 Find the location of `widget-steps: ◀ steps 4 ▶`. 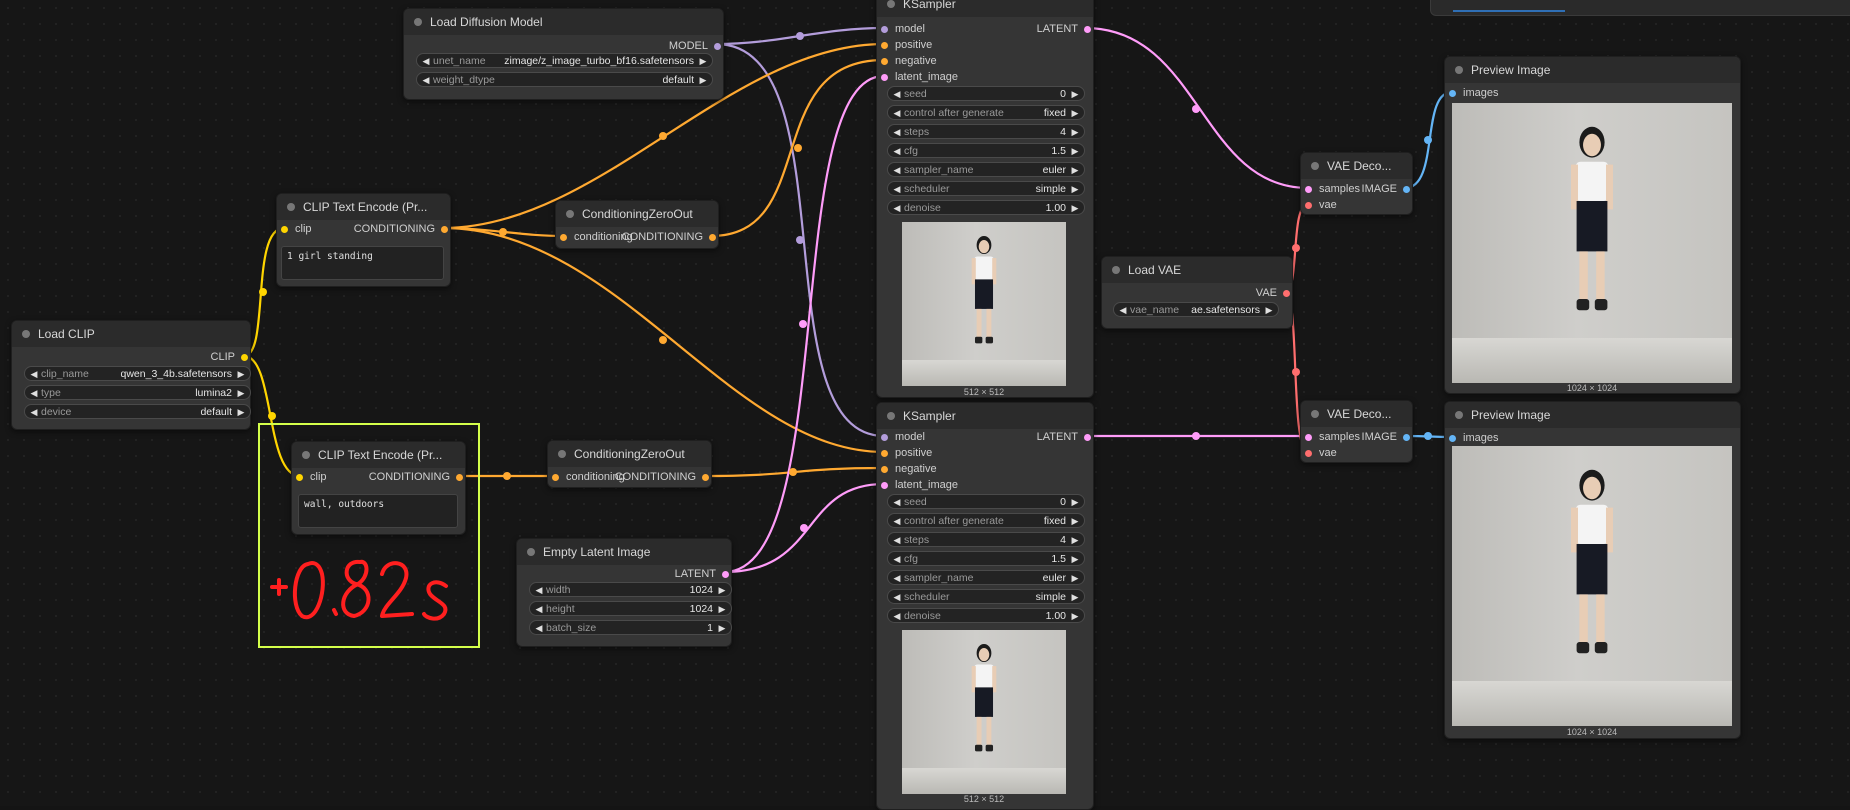

widget-steps: ◀ steps 4 ▶ is located at coordinates (986, 539).